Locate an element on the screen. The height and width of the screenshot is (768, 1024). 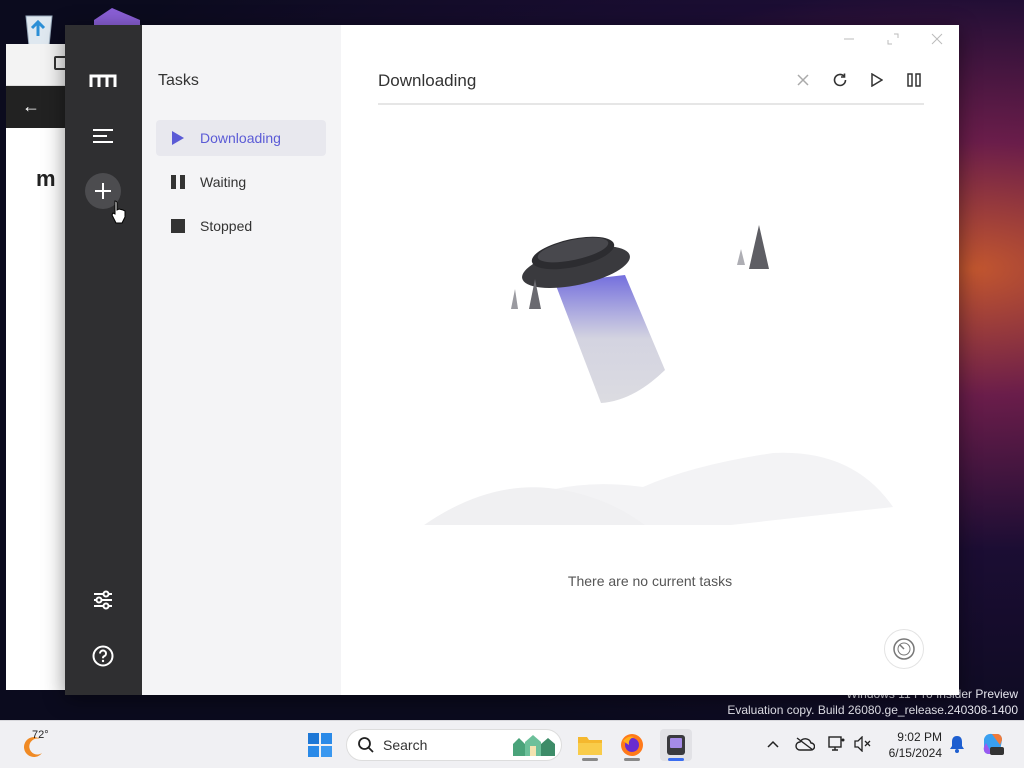
search-label: Search is located at coordinates (405, 745).